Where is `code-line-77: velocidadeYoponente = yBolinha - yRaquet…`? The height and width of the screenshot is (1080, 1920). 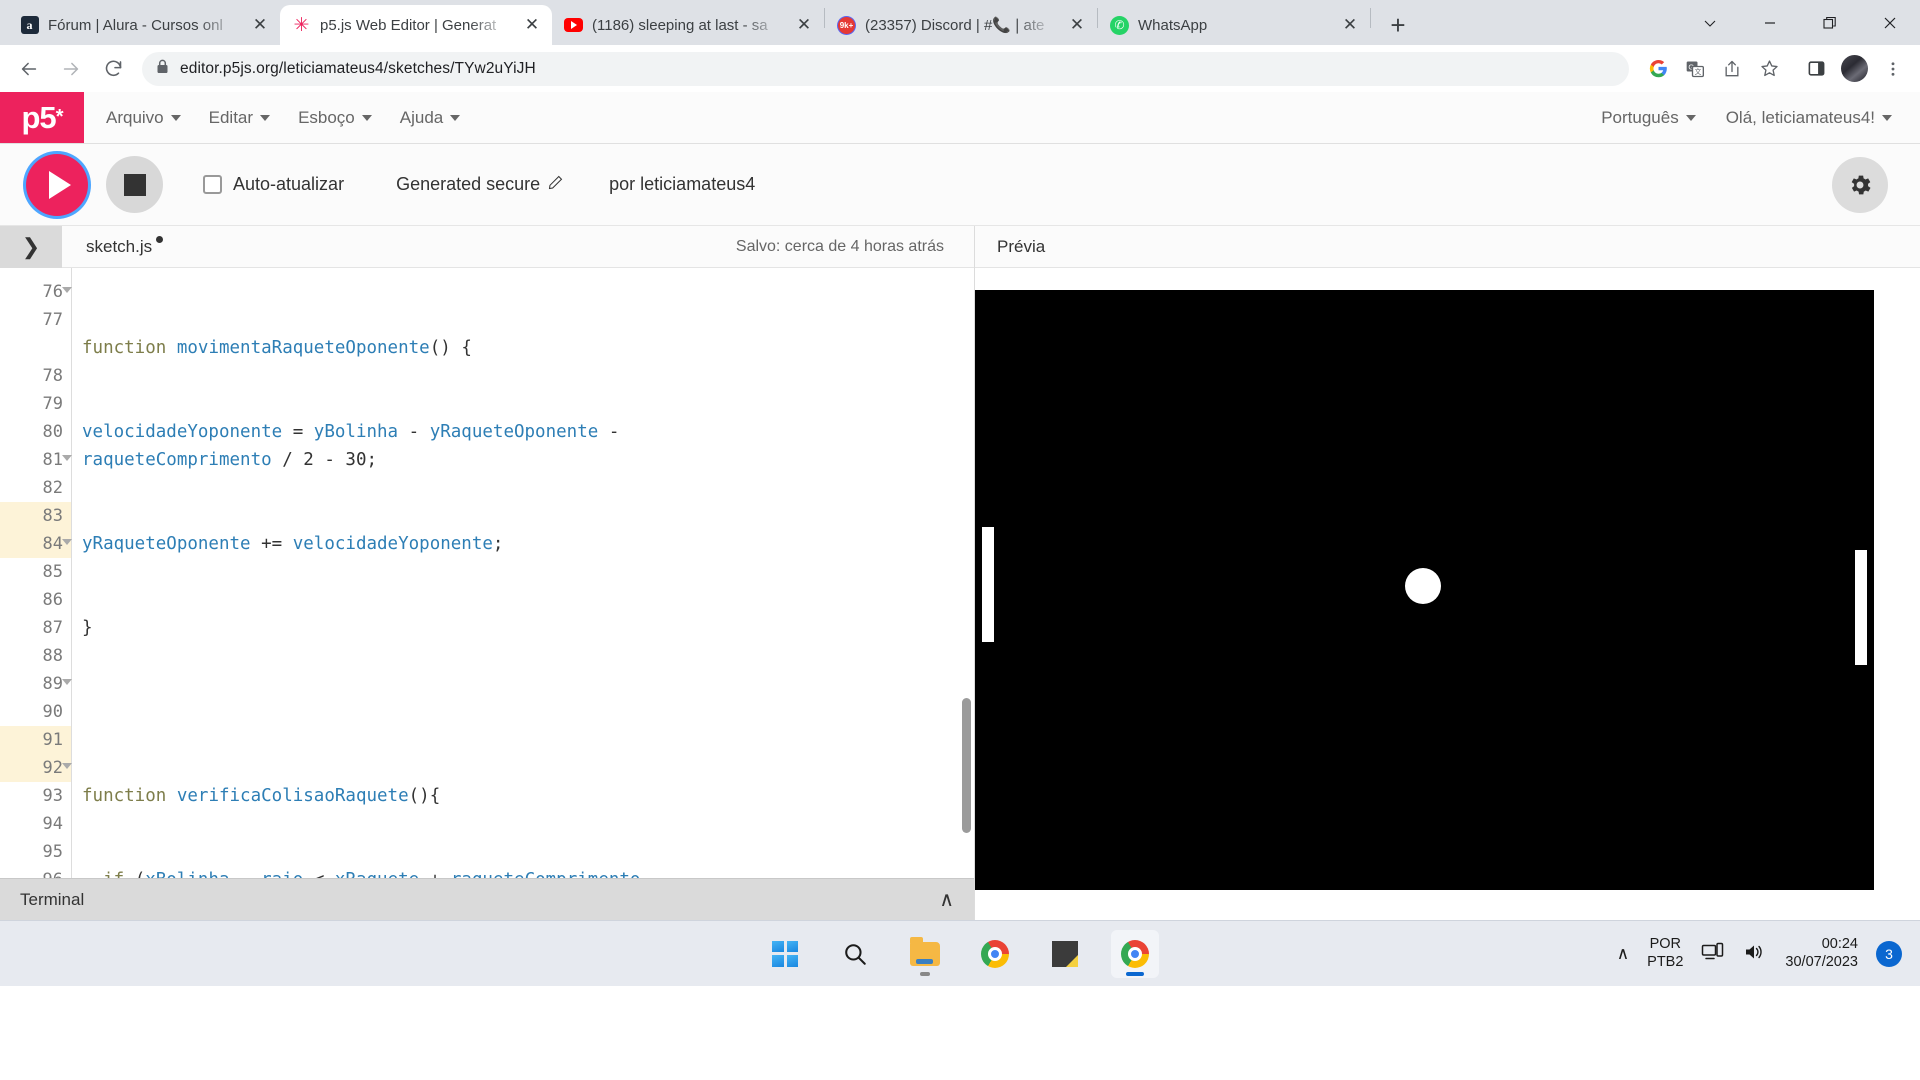 code-line-77: velocidadeYoponente = yBolinha - yRaquet… is located at coordinates (528, 446).